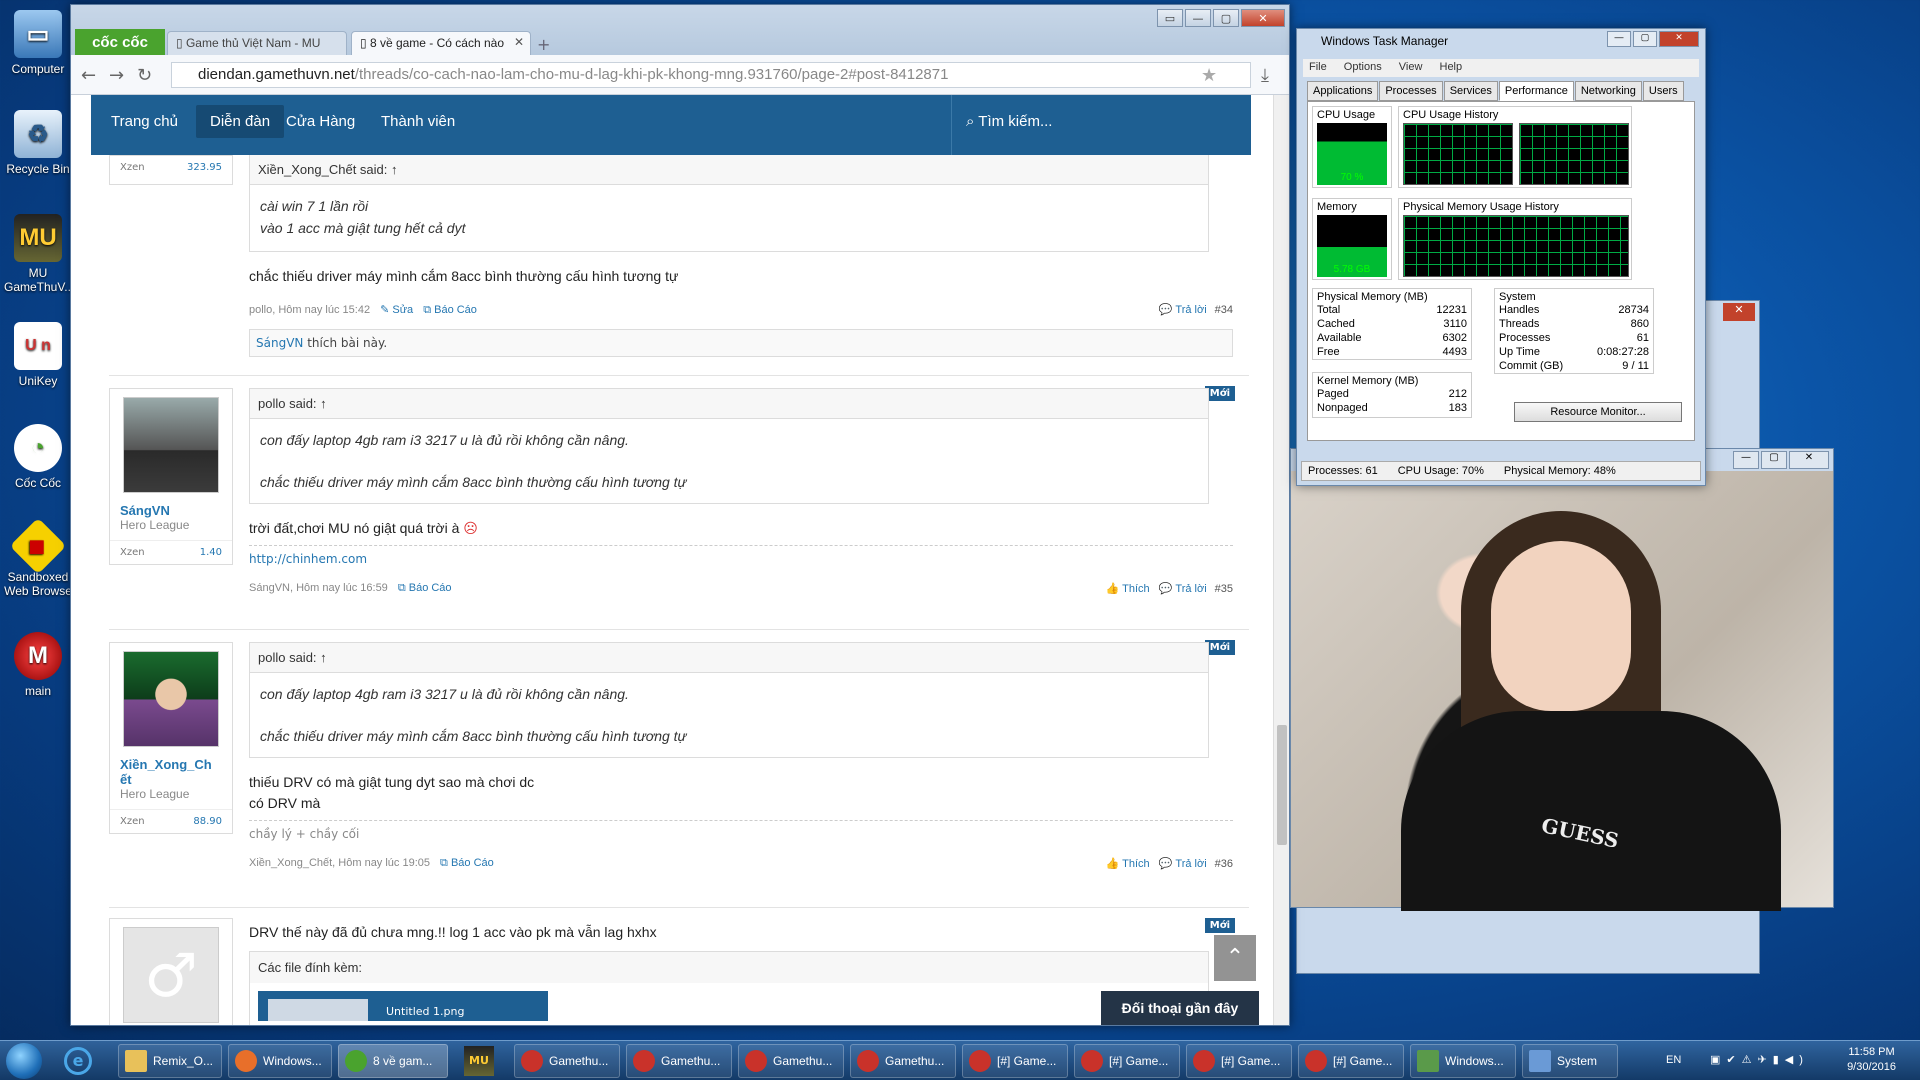 This screenshot has width=1920, height=1080. I want to click on desktop-icon-recycle-bin: ♻ Recycle Bin, so click(38, 143).